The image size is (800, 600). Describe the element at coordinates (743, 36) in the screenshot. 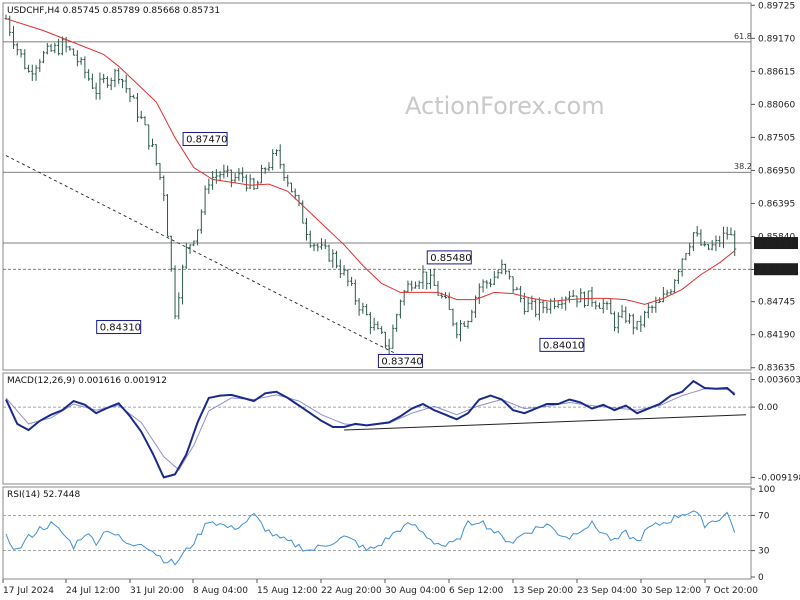

I see `fib-label-61.8: 61.8` at that location.